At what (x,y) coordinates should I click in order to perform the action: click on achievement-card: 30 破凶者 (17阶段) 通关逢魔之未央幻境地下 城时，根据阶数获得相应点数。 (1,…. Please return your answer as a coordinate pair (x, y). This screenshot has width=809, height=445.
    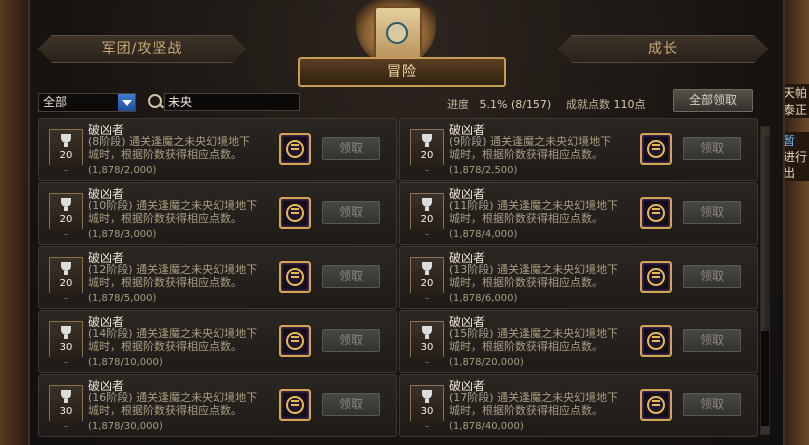
    Looking at the image, I should click on (578, 405).